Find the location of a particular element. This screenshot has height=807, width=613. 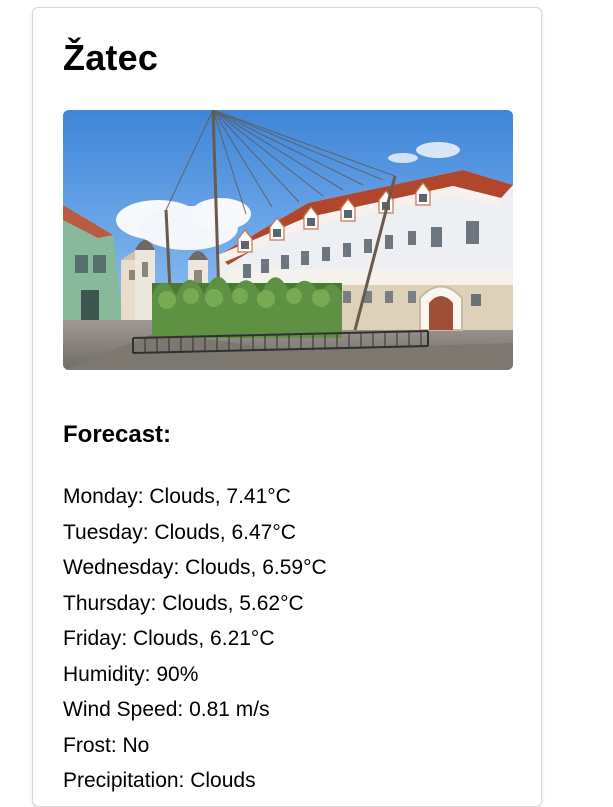

frost-line: Frost: No is located at coordinates (106, 745).